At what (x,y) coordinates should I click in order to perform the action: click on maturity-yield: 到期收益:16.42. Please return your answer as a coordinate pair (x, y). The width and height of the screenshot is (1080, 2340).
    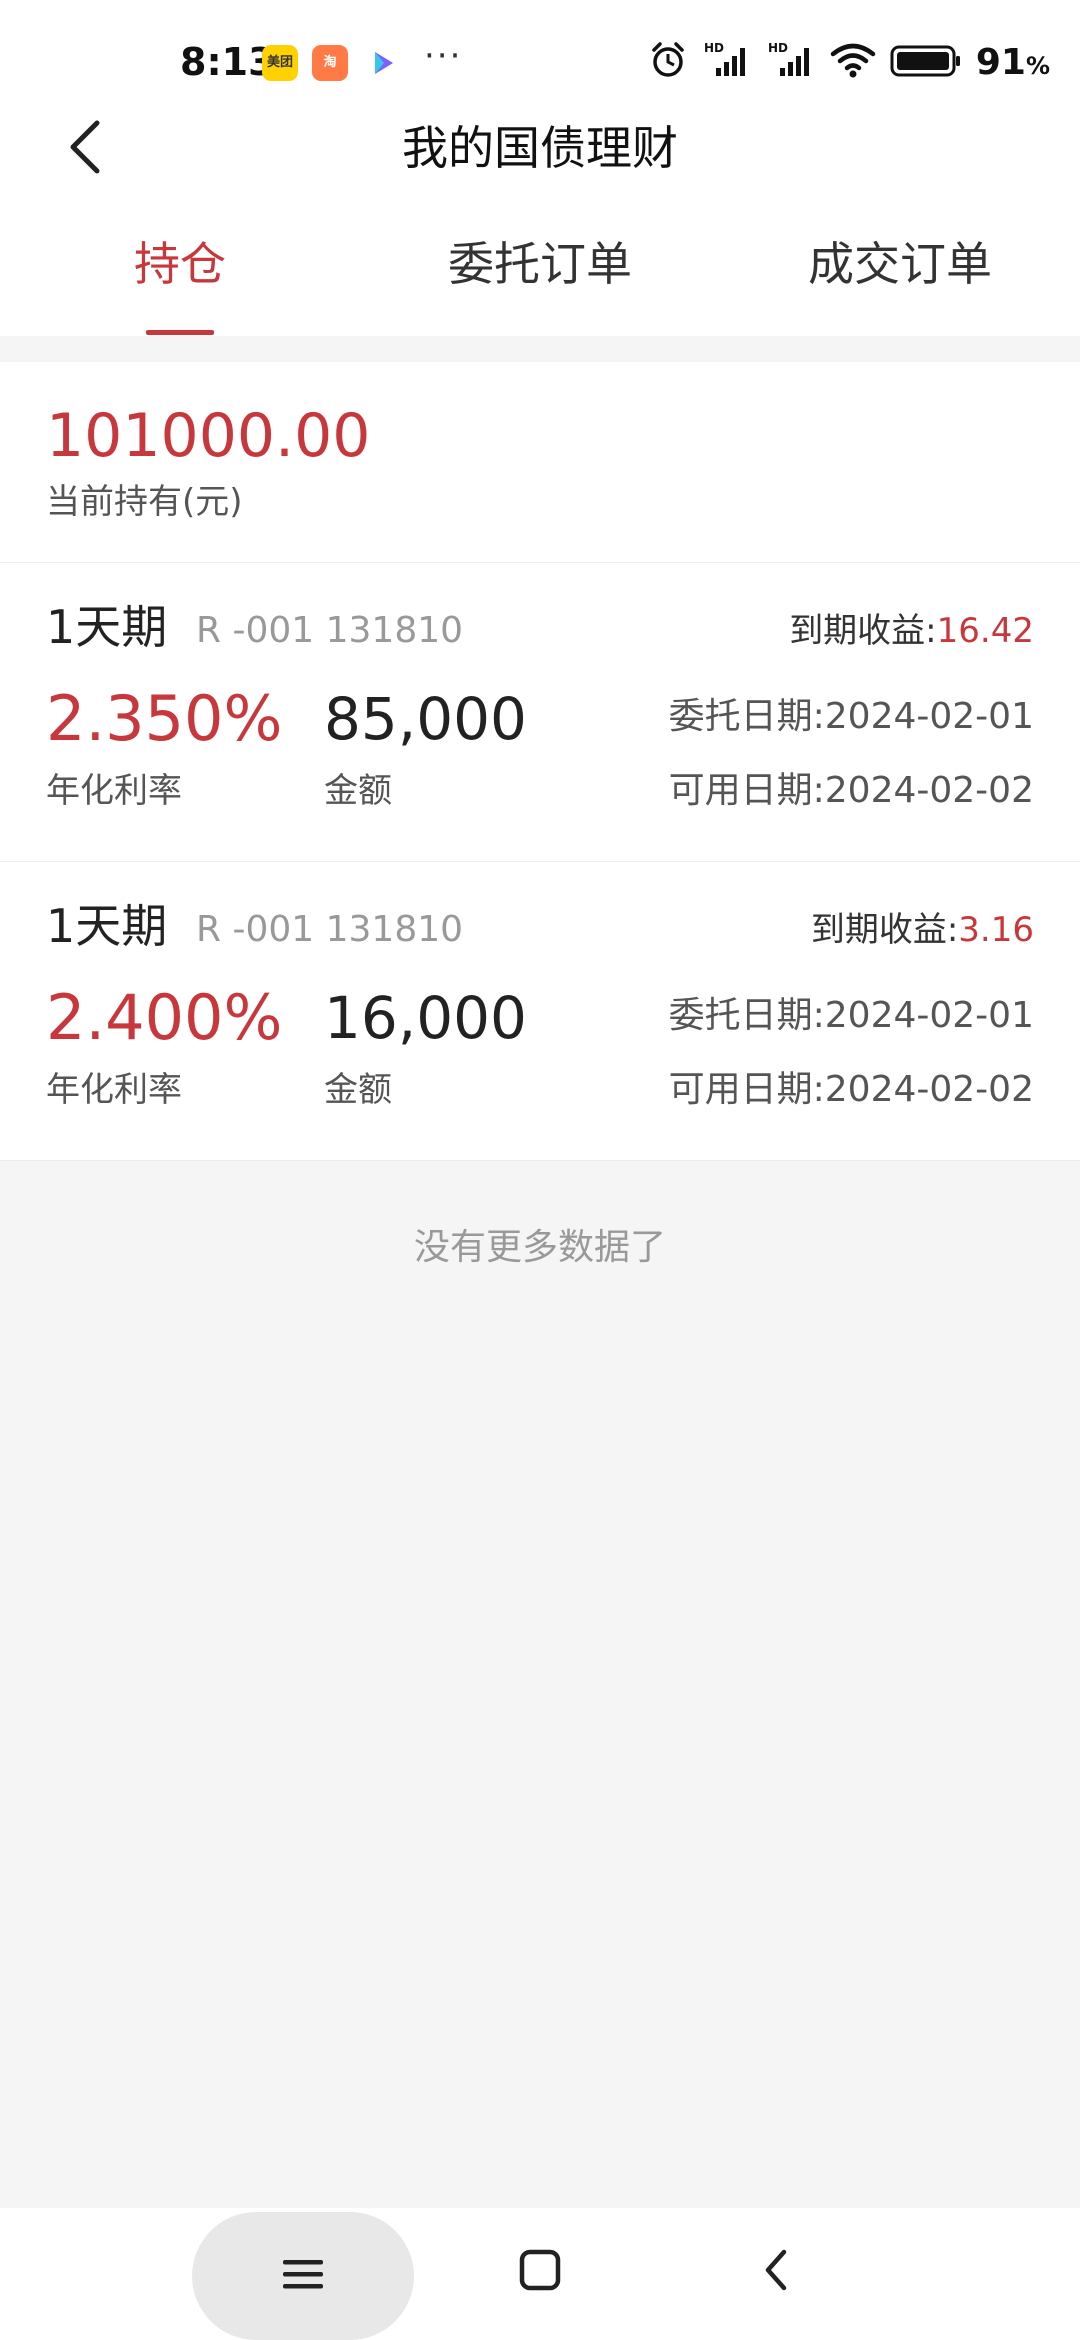
    Looking at the image, I should click on (911, 631).